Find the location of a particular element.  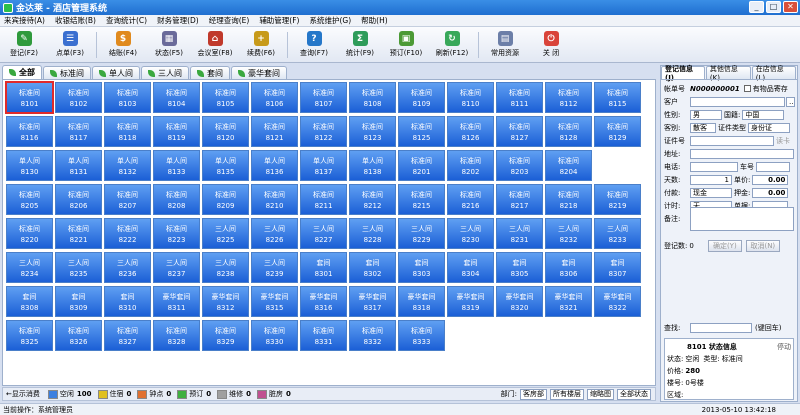

room-tile: 标准间 8201 is located at coordinates (421, 165).